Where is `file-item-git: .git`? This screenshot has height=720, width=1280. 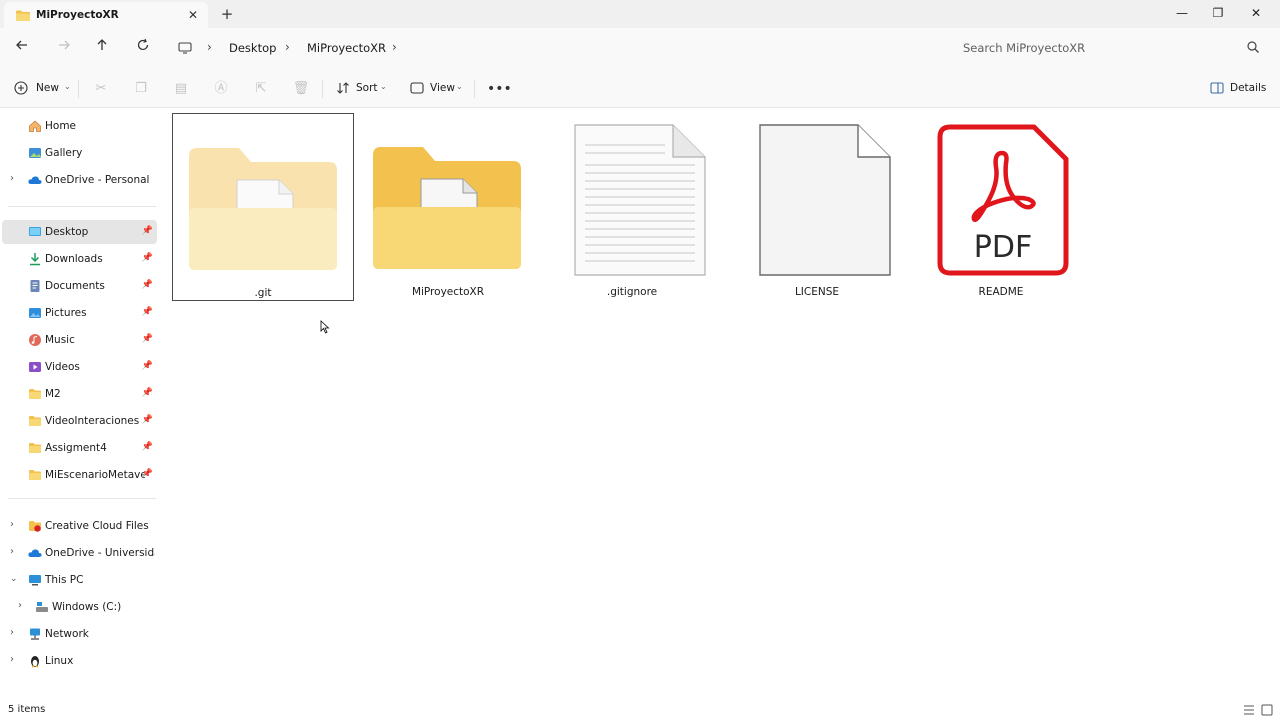
file-item-git: .git is located at coordinates (263, 207).